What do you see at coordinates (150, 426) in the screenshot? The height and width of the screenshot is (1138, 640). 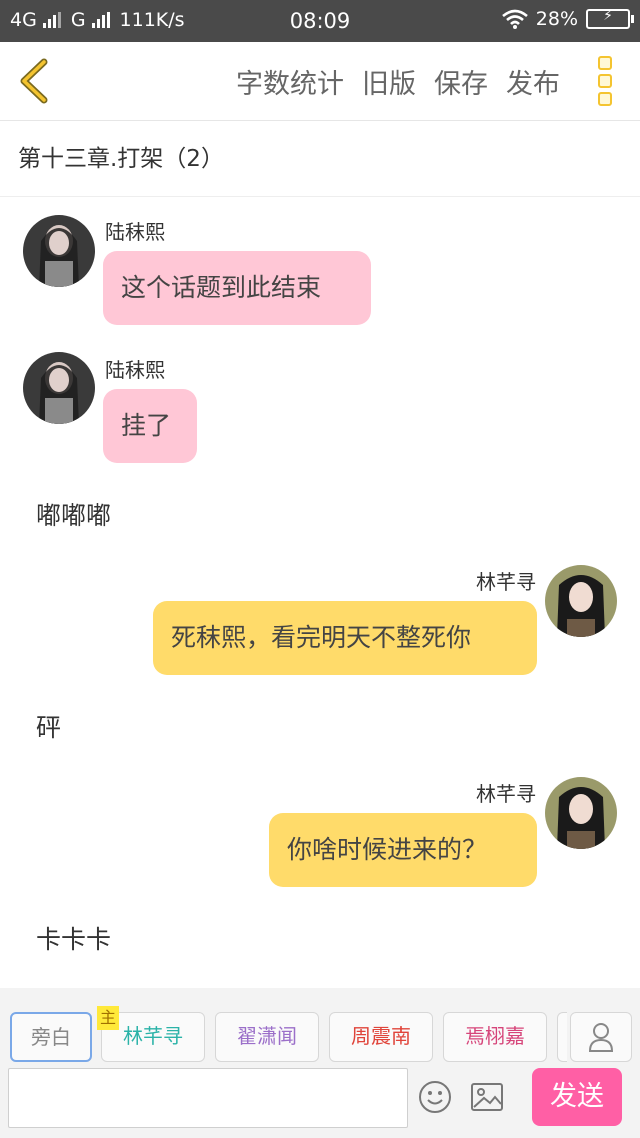 I see `chat-bubble: 挂了` at bounding box center [150, 426].